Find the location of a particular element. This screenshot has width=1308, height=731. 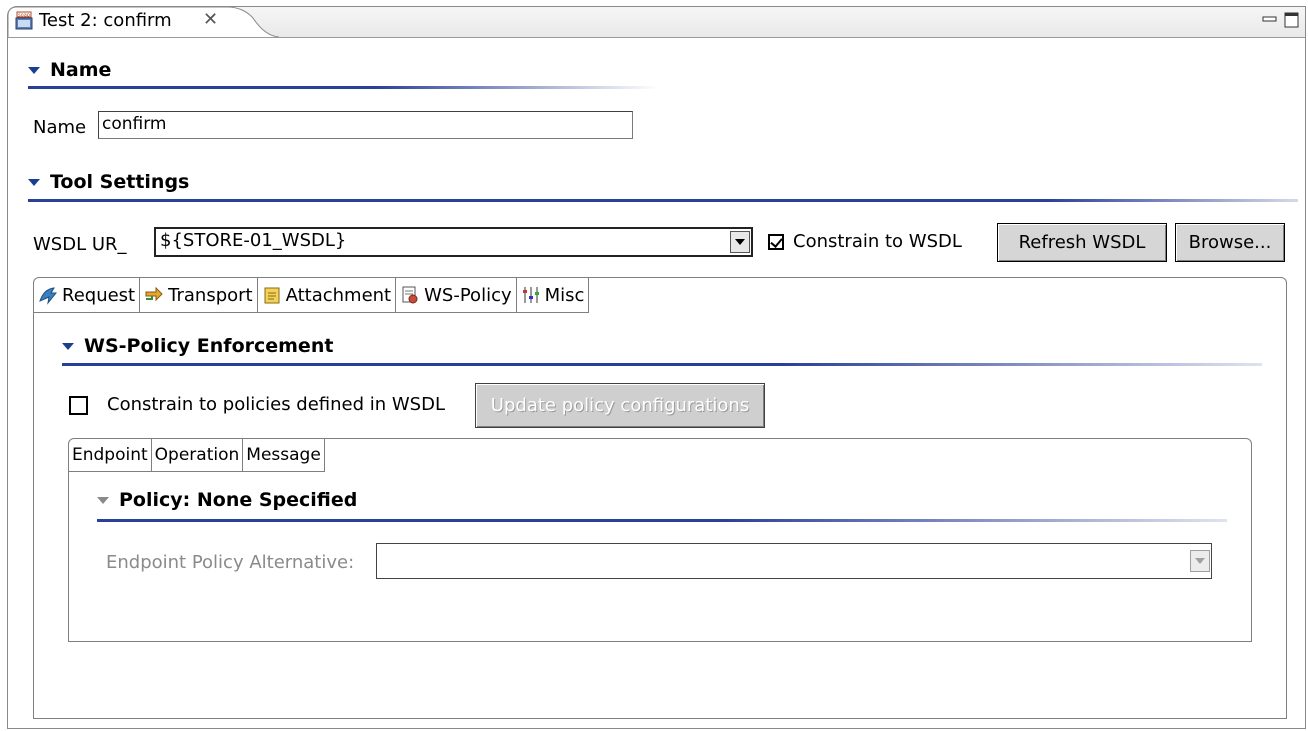

tab-operation: Operation is located at coordinates (198, 455).